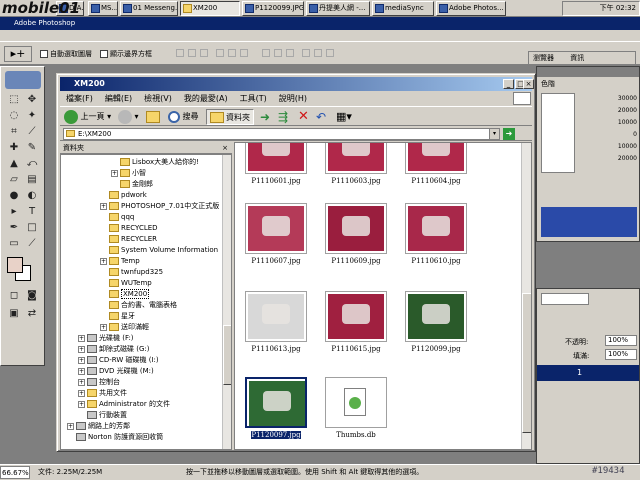  Describe the element at coordinates (565, 299) in the screenshot. I see `blend-mode-select` at that location.